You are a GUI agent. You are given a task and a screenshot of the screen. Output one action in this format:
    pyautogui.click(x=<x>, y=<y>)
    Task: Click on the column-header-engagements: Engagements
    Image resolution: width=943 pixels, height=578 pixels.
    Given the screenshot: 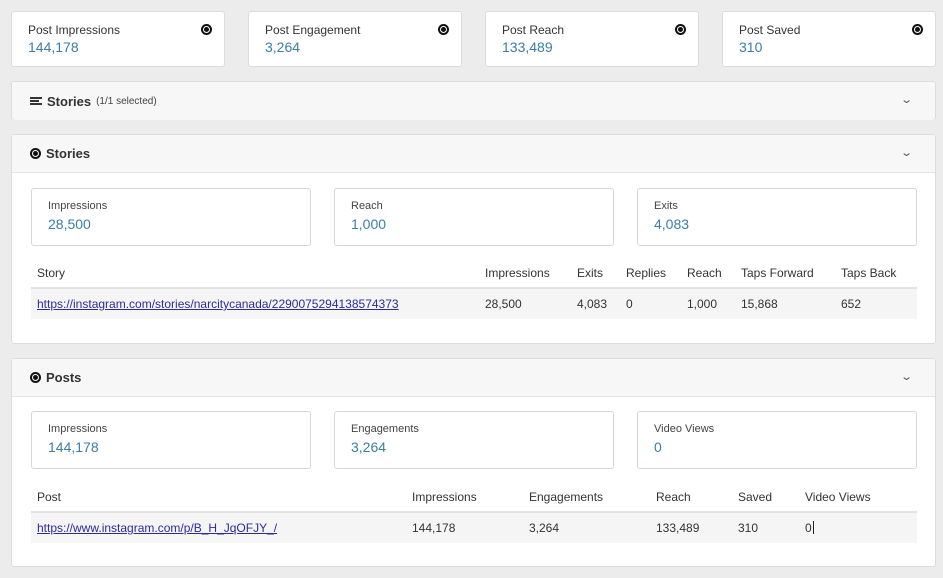 What is the action you would take?
    pyautogui.click(x=566, y=497)
    